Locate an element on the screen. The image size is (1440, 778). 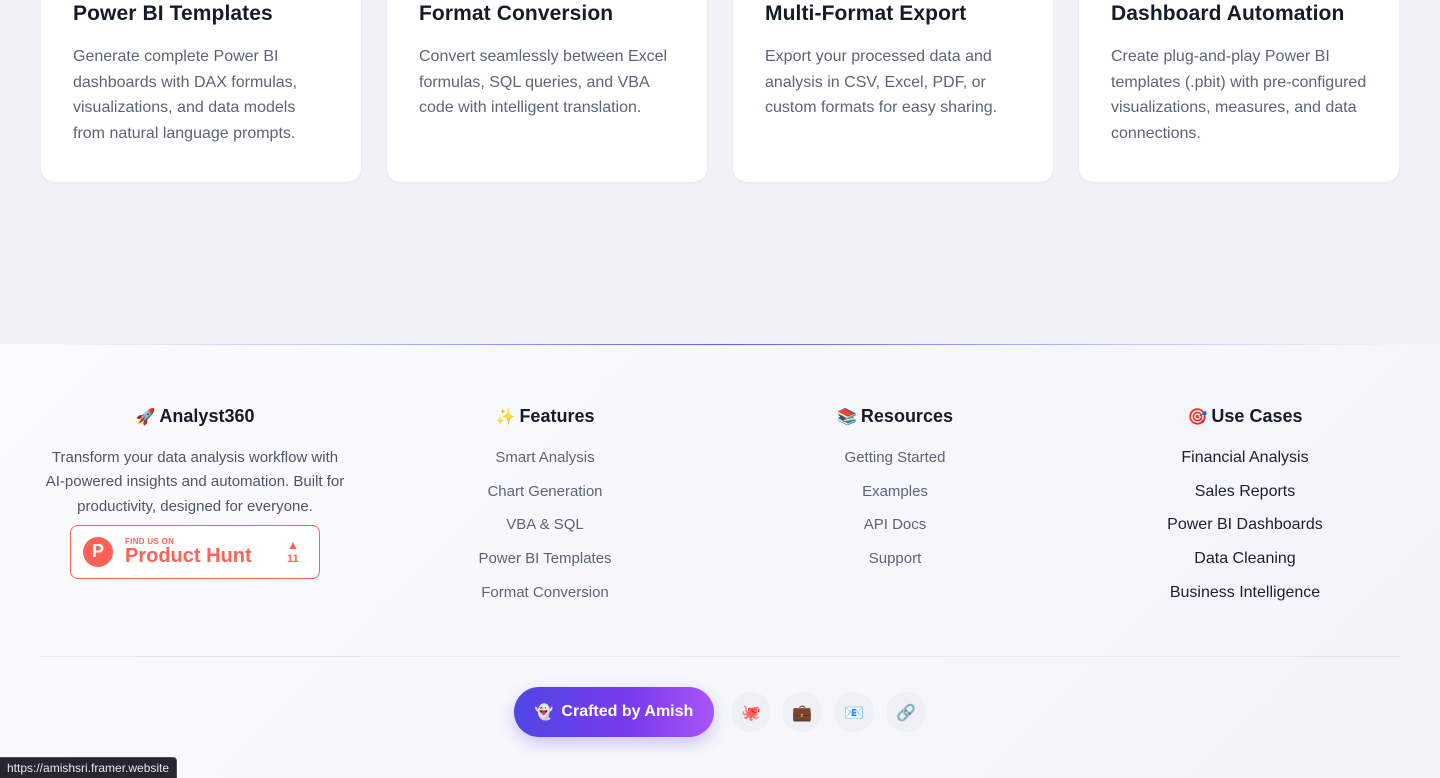
feature-card-title: Dashboard Automation is located at coordinates (1228, 13).